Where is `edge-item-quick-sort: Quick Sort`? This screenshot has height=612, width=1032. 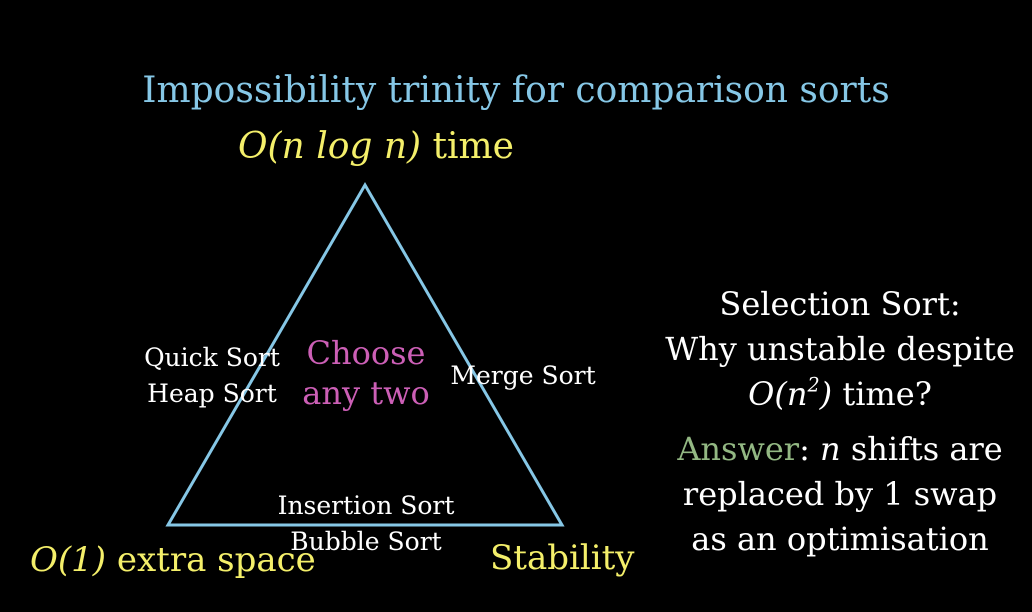
edge-item-quick-sort: Quick Sort is located at coordinates (212, 357).